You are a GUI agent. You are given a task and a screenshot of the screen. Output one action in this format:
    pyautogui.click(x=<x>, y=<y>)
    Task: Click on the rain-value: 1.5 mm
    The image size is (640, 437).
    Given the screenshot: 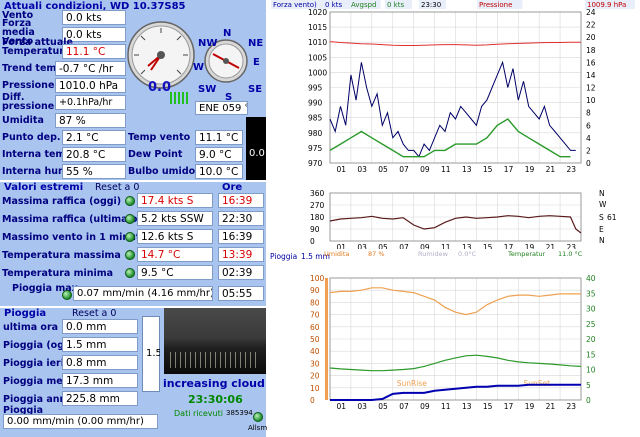 What is the action you would take?
    pyautogui.click(x=100, y=344)
    